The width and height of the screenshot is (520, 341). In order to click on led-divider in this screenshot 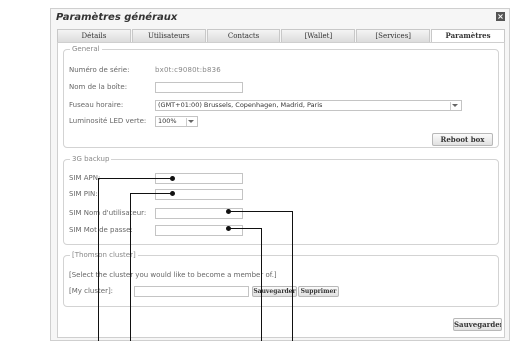, I will do `click(186, 122)`.